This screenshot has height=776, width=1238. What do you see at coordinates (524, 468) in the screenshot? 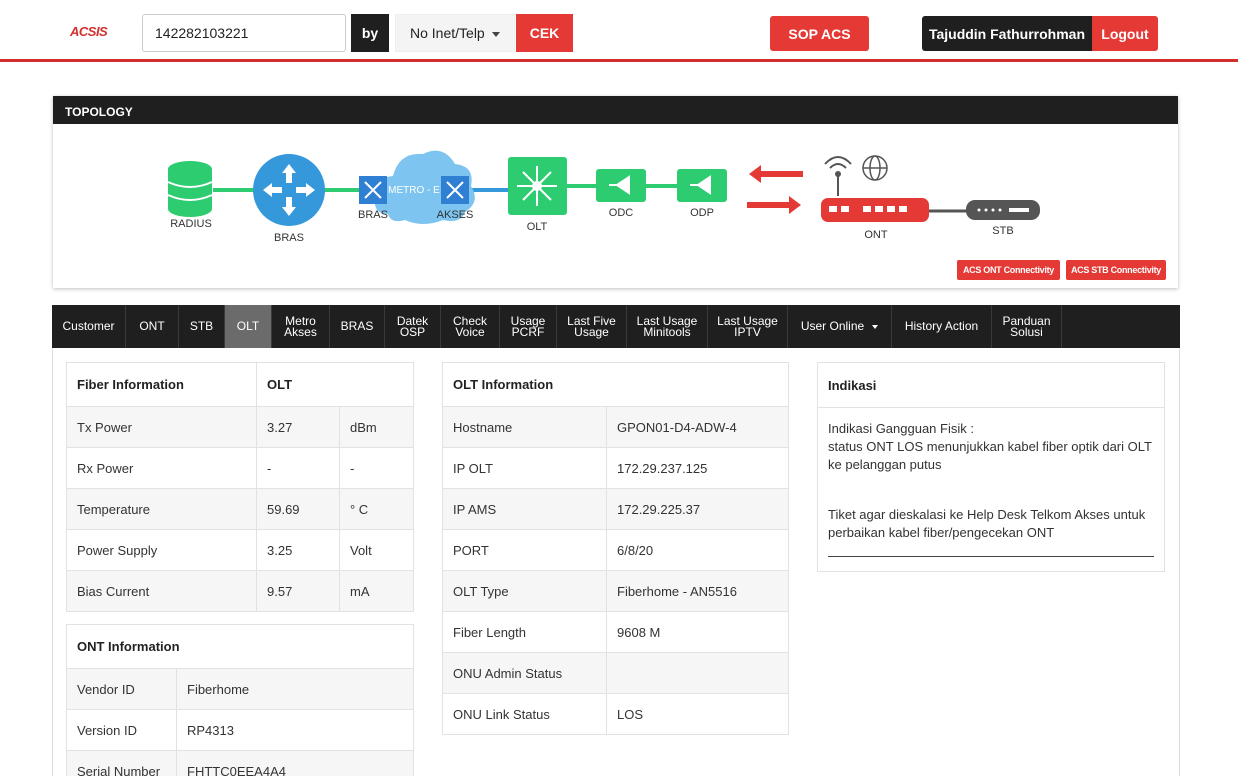
I see `row-label: IP OLT` at bounding box center [524, 468].